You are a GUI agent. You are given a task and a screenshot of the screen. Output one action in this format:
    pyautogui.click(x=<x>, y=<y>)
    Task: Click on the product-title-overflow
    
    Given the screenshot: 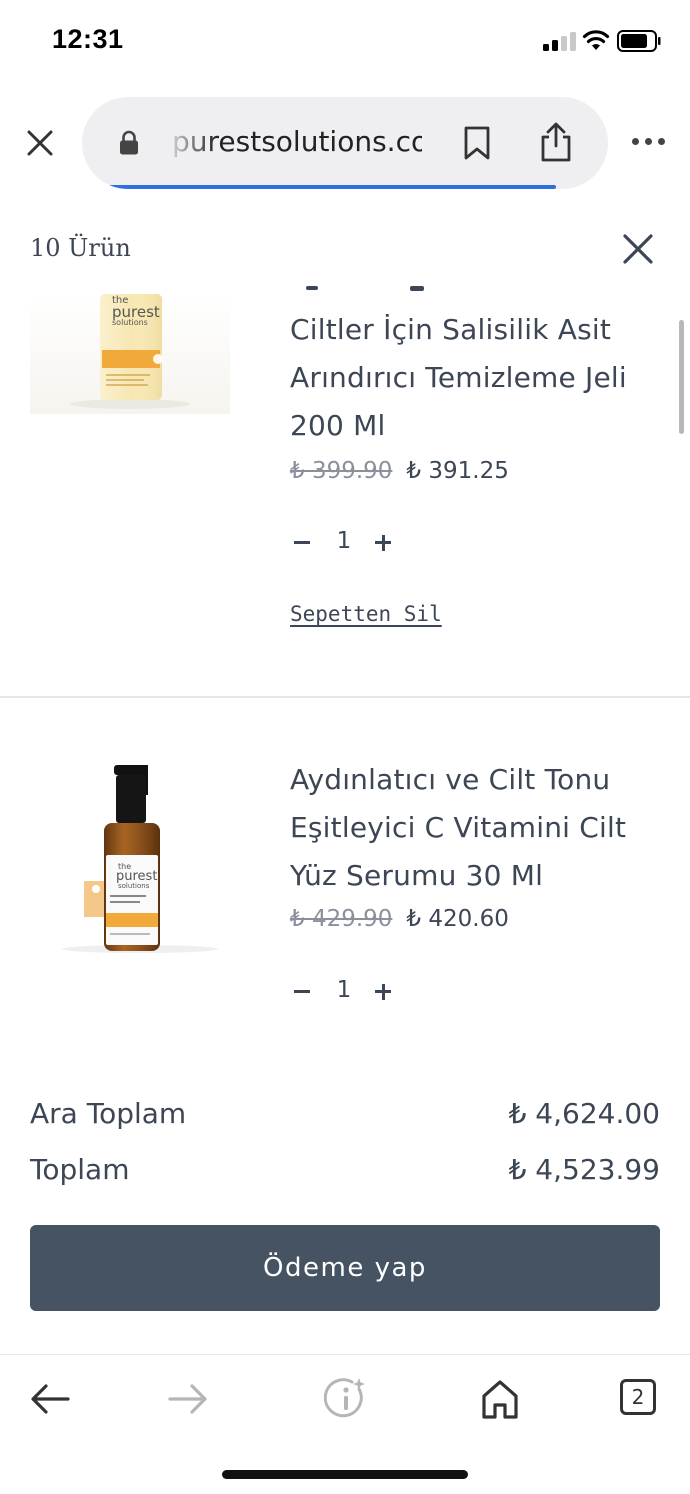 What is the action you would take?
    pyautogui.click(x=480, y=291)
    